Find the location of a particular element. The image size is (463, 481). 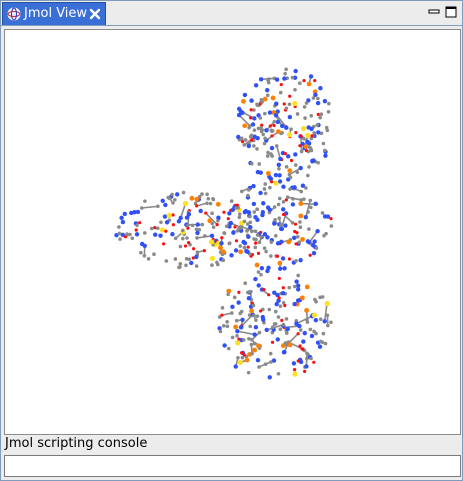

tab-jmol-view: Jmol View is located at coordinates (54, 13).